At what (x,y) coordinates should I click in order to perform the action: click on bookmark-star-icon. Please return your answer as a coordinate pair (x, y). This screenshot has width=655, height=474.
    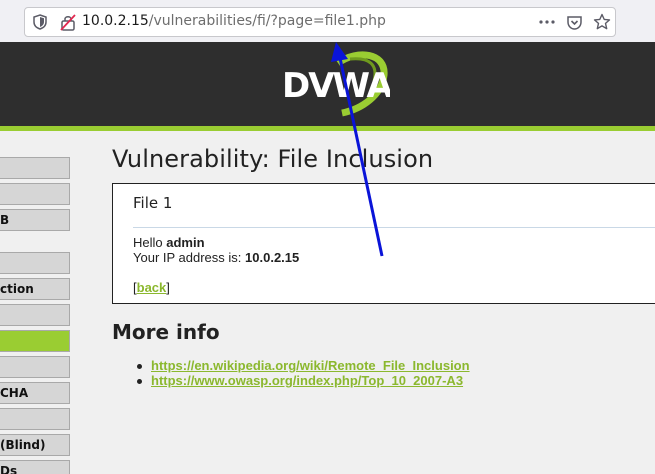
    Looking at the image, I should click on (602, 22).